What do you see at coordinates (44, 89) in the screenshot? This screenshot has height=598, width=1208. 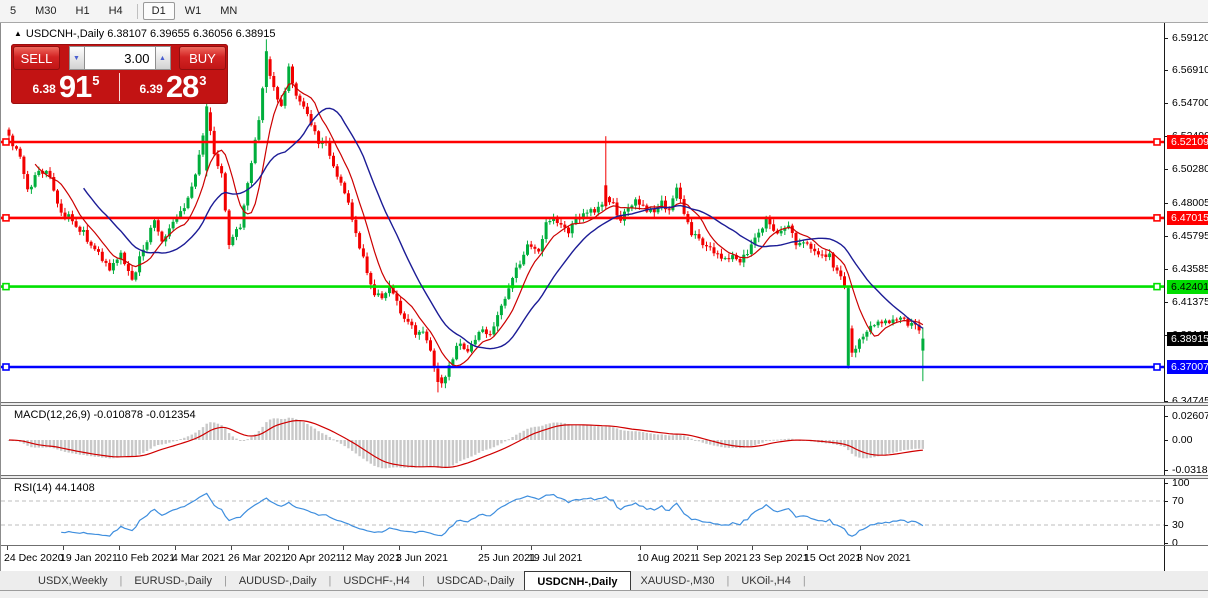 I see `sell-price-base: 6.38` at bounding box center [44, 89].